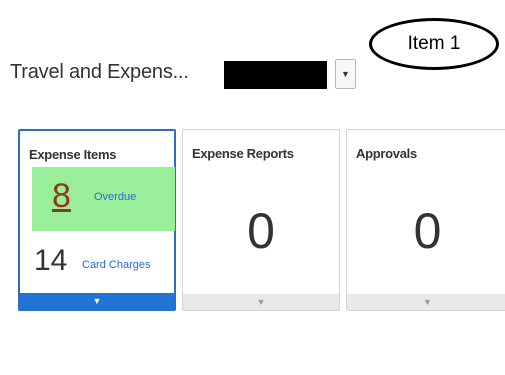 The width and height of the screenshot is (505, 375). Describe the element at coordinates (386, 153) in the screenshot. I see `tile-title: Approvals` at that location.